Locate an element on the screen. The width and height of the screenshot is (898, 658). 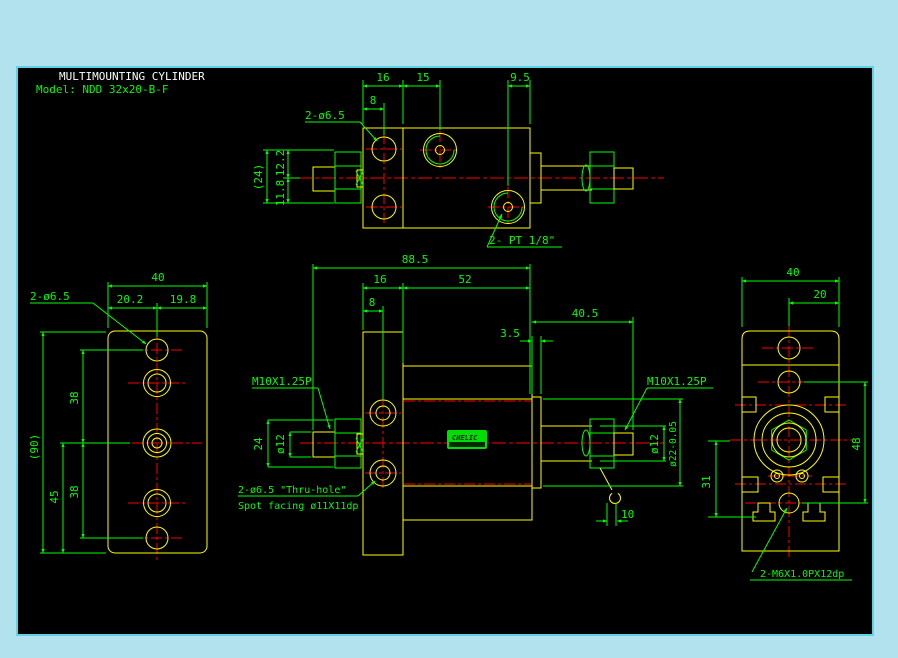
dim-24: 24 is located at coordinates (258, 444).